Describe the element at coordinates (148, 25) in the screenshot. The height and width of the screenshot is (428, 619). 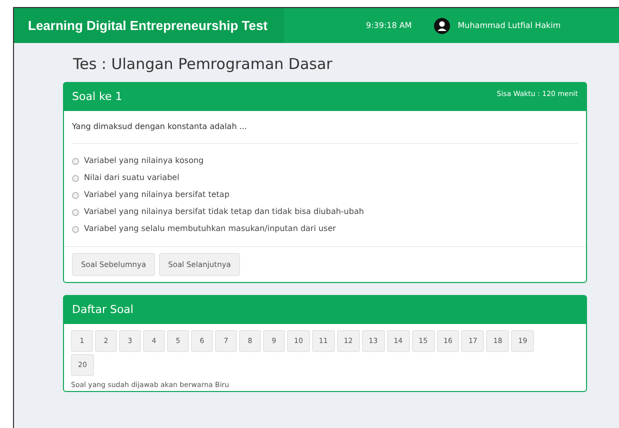
I see `app-title: Learning Digital Entrepreneurship Test` at that location.